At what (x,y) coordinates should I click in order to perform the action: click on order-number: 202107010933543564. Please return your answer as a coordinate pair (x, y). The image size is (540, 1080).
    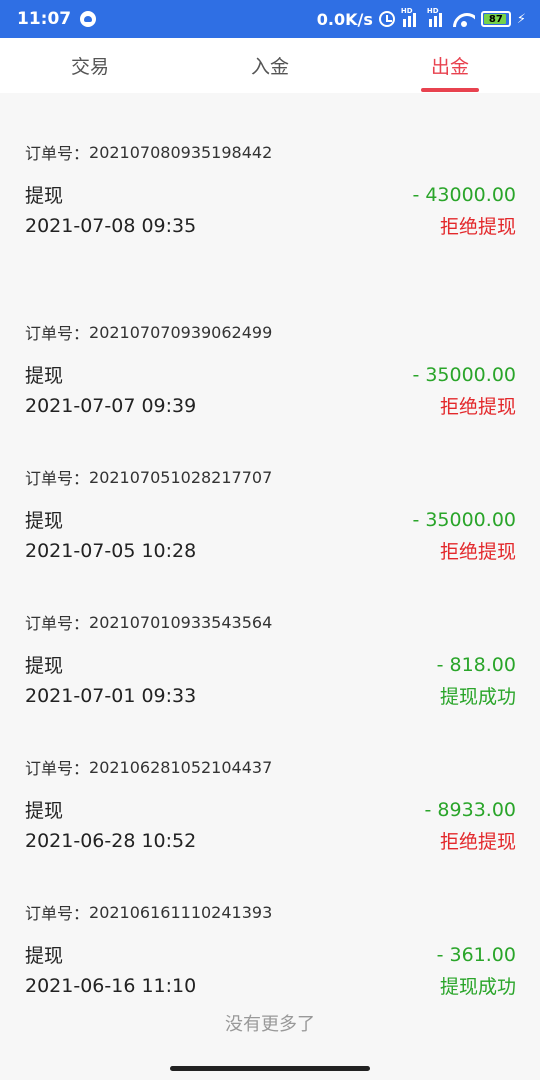
    Looking at the image, I should click on (181, 622).